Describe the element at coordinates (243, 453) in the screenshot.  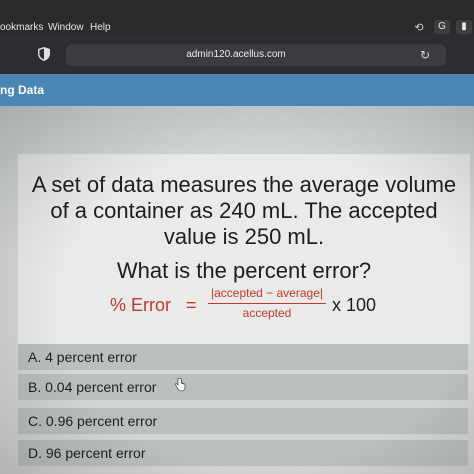
I see `answer-choice-d: D. 96 percent error` at that location.